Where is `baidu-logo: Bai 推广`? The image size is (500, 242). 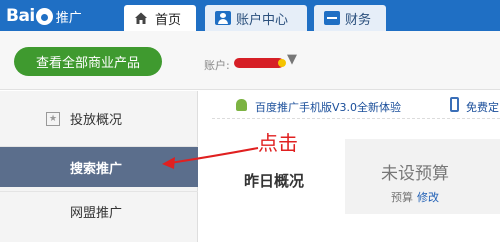 baidu-logo: Bai 推广 is located at coordinates (44, 16).